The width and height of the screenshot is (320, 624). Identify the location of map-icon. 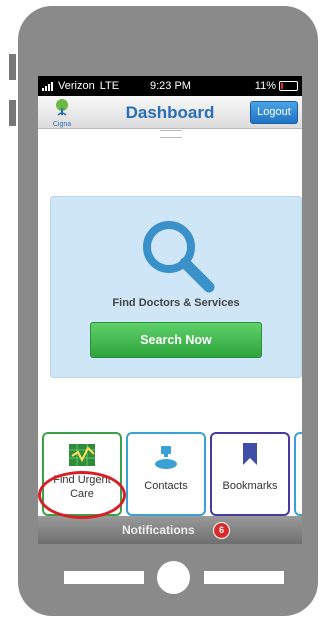
(82, 455).